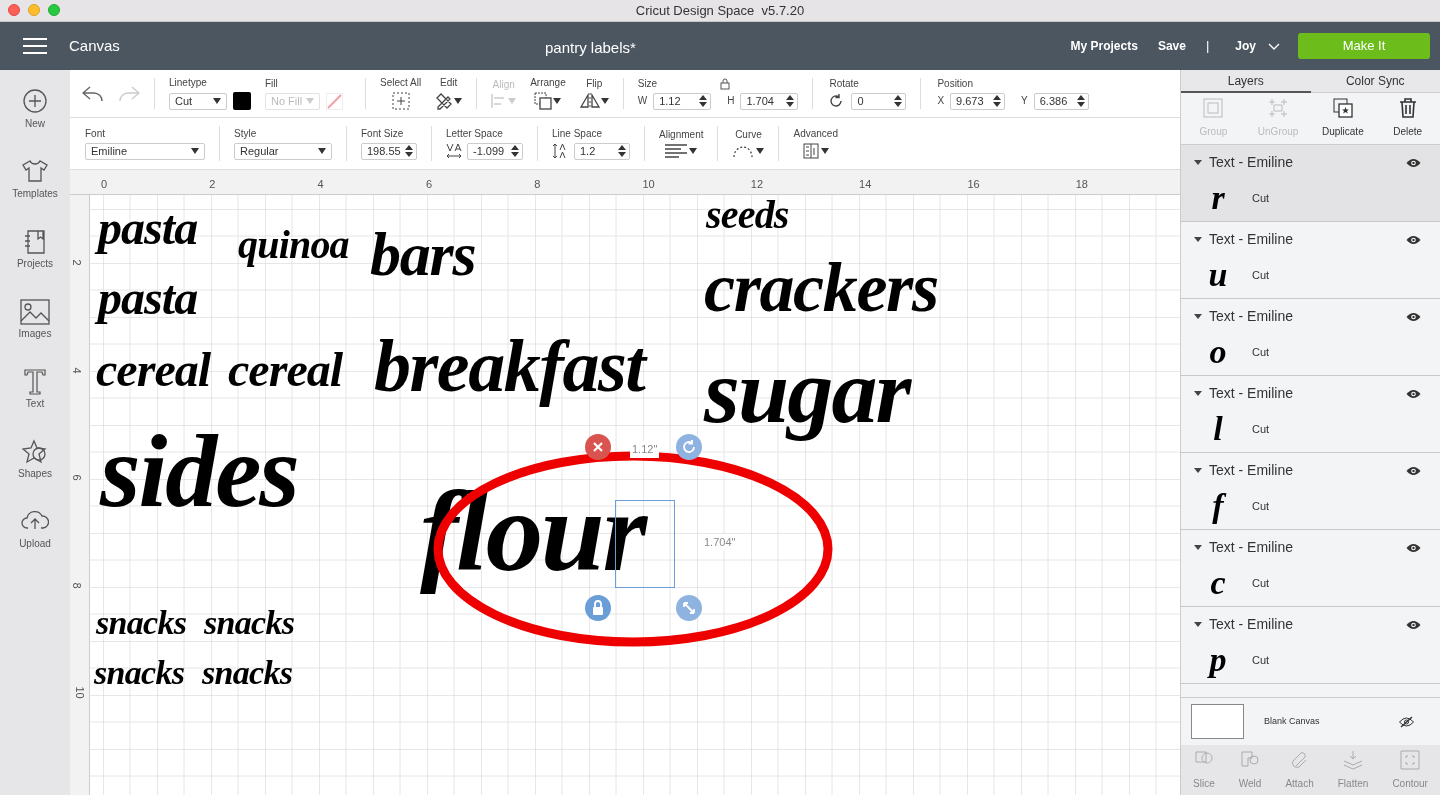 The width and height of the screenshot is (1440, 795). I want to click on toolbar-tool: Flip, so click(594, 93).